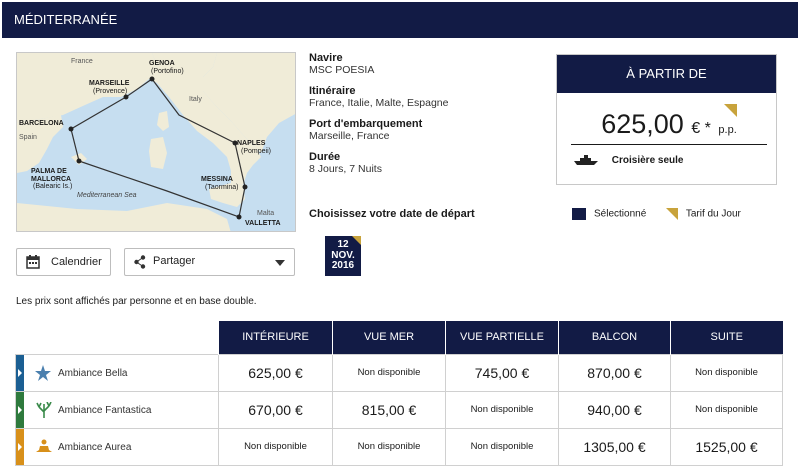 Image resolution: width=800 pixels, height=472 pixels. Describe the element at coordinates (389, 409) in the screenshot. I see `price-cell: 815,00 €` at that location.